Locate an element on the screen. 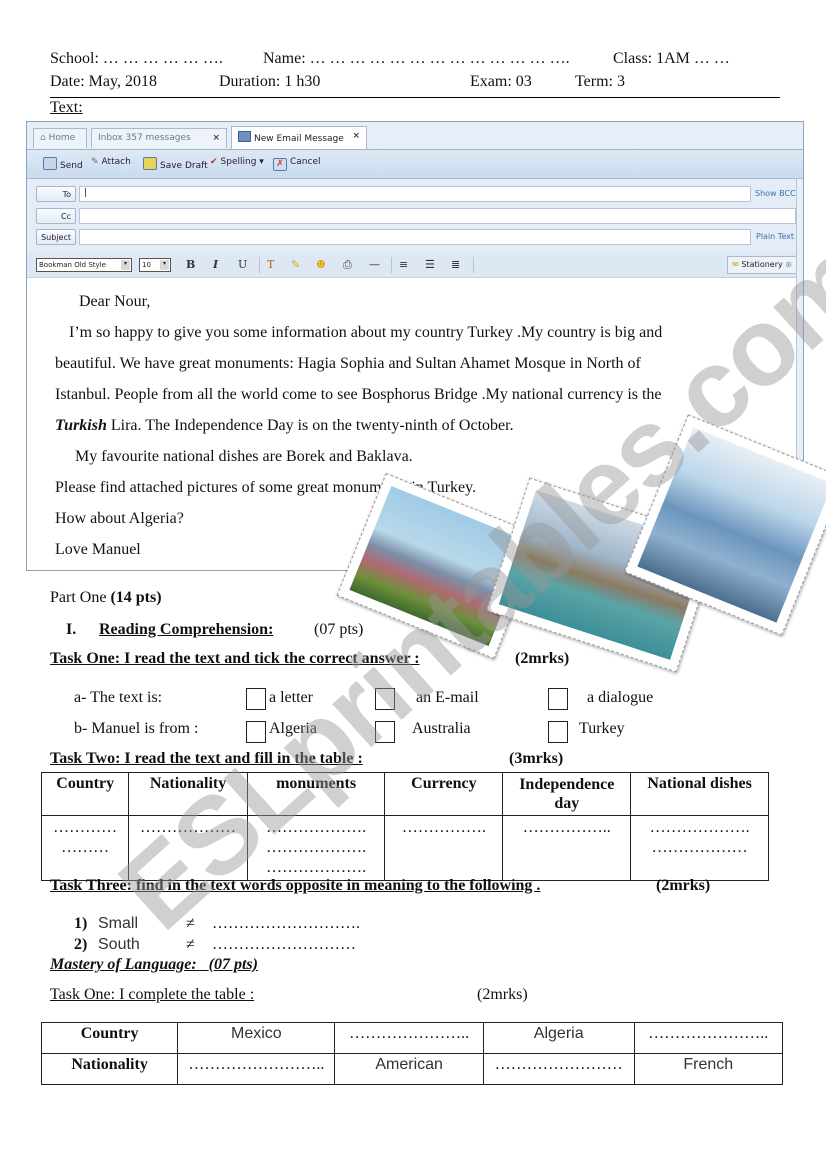  tab-inbox: Inbox 357 messages × is located at coordinates (159, 138).